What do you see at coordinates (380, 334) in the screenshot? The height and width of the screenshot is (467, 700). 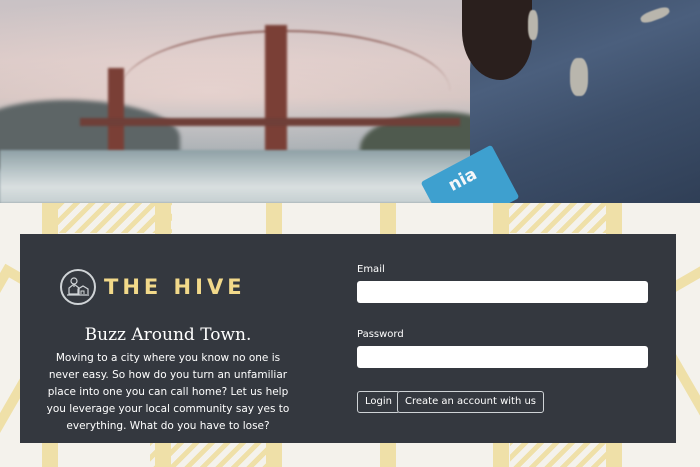 I see `password-label: Password` at bounding box center [380, 334].